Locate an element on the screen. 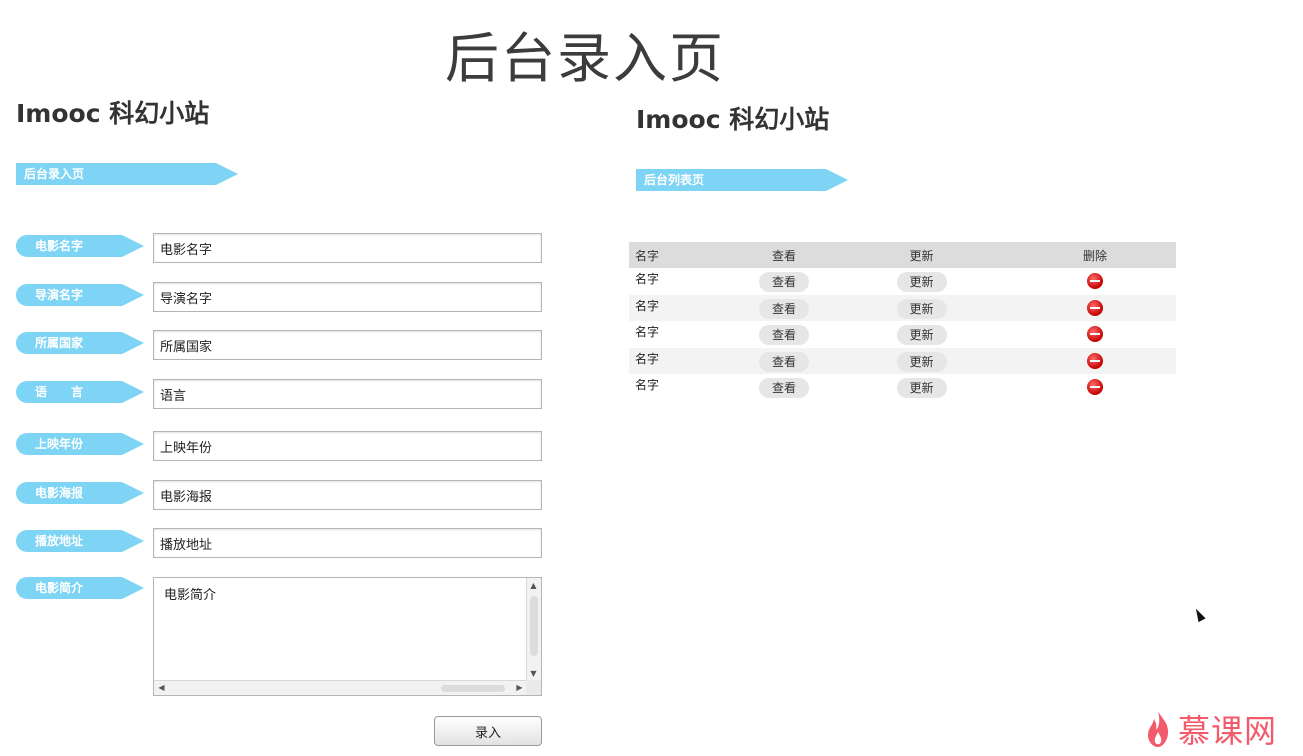 The width and height of the screenshot is (1303, 756). table-header-row: 名字 查看 更新 删除 is located at coordinates (902, 255).